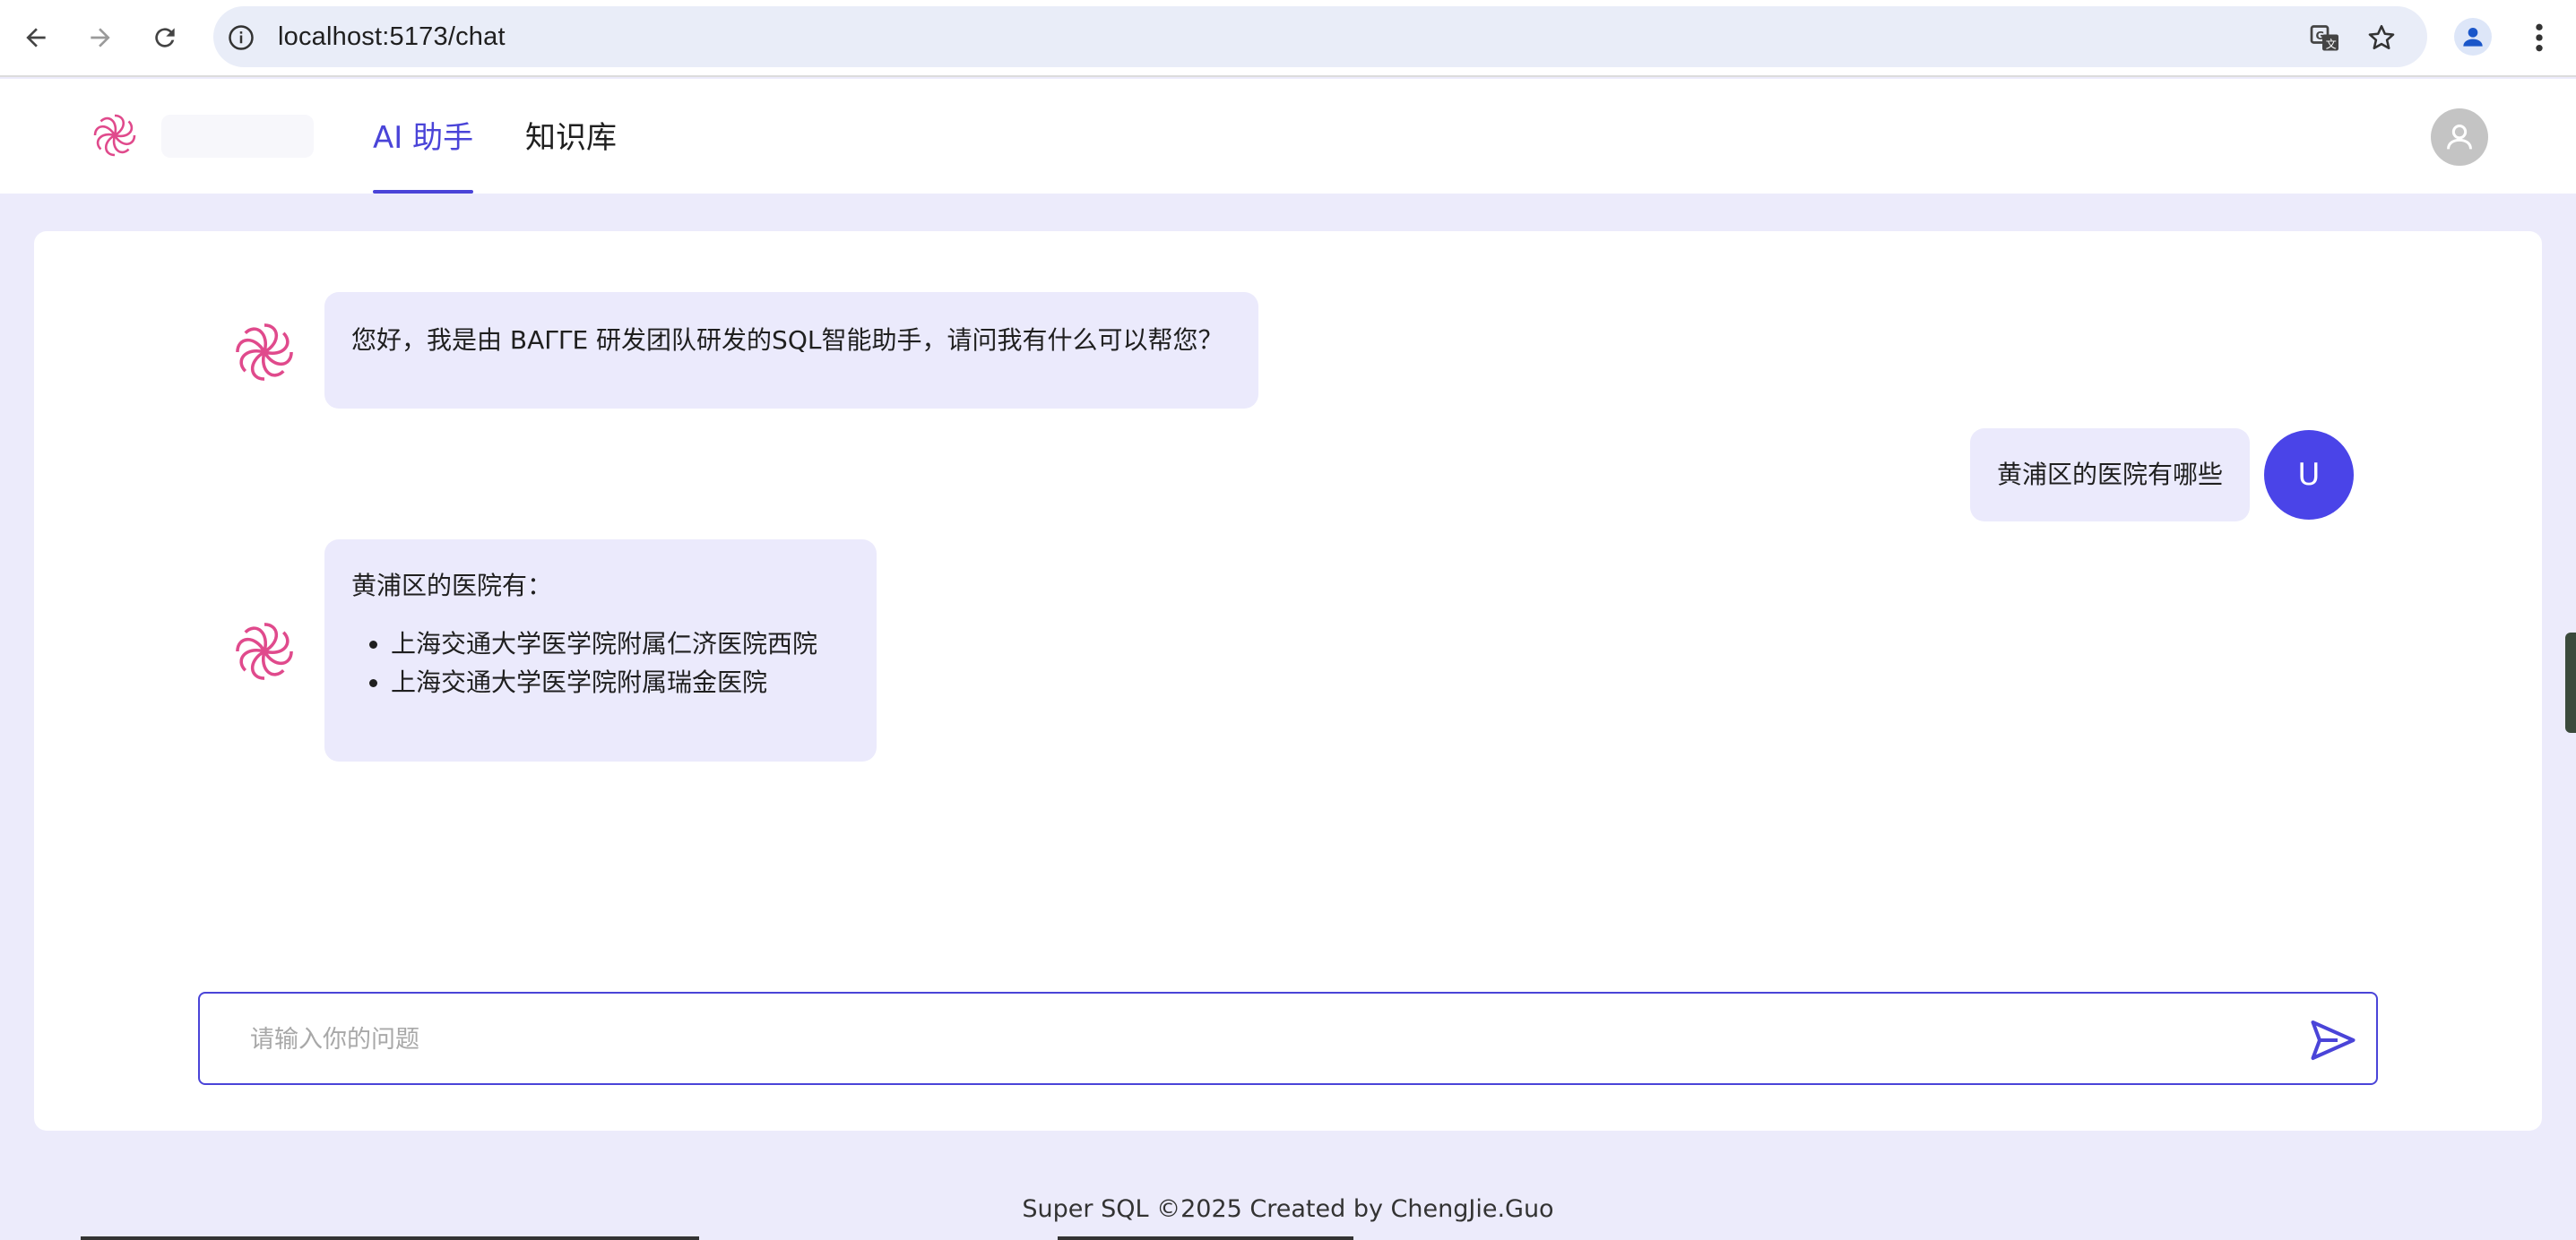 This screenshot has height=1240, width=2576. I want to click on user-avatar, so click(2459, 137).